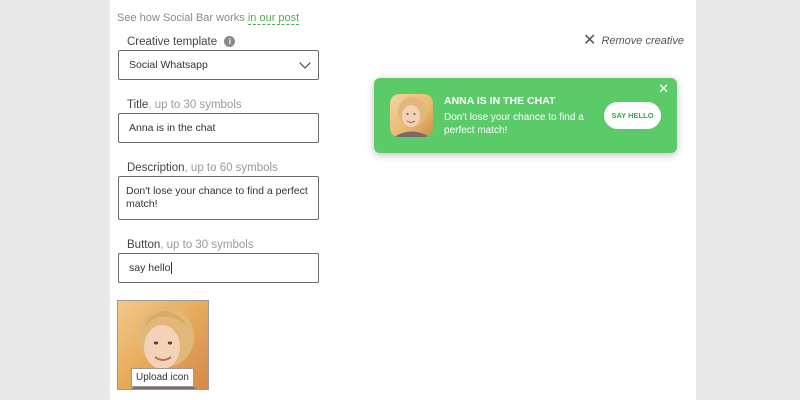 The height and width of the screenshot is (400, 800). What do you see at coordinates (156, 168) in the screenshot?
I see `description-label-text: Description` at bounding box center [156, 168].